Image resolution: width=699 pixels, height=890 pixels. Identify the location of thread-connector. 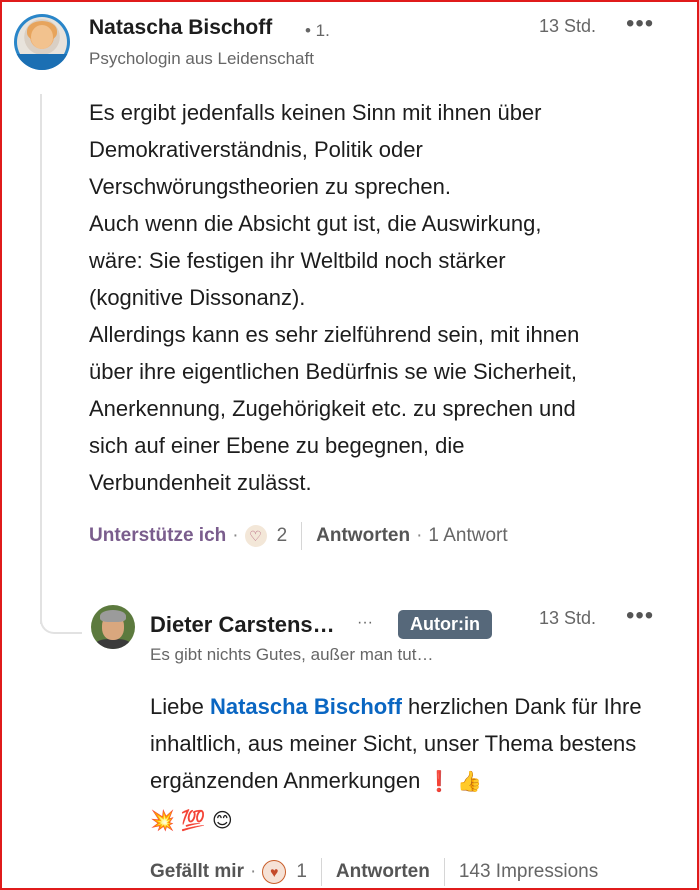
(61, 618).